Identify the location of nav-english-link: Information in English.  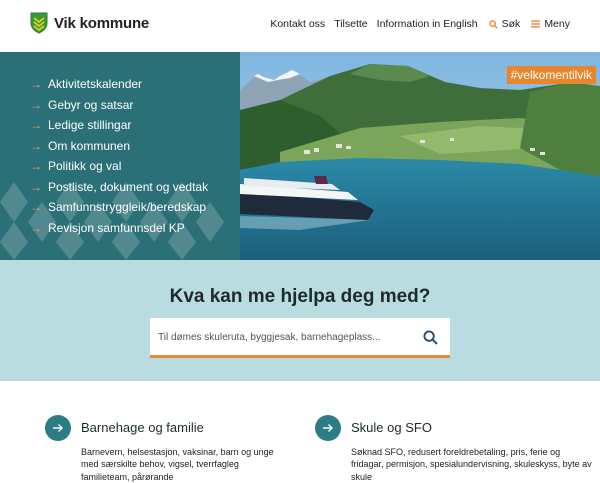
(427, 24).